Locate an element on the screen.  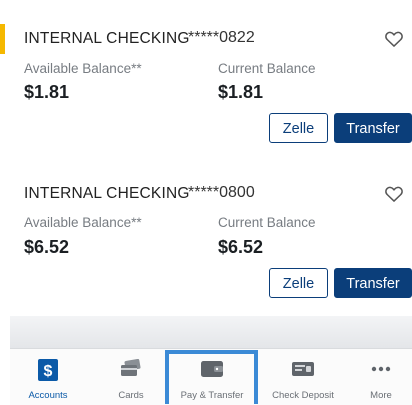
account-number: *****0800 is located at coordinates (221, 192).